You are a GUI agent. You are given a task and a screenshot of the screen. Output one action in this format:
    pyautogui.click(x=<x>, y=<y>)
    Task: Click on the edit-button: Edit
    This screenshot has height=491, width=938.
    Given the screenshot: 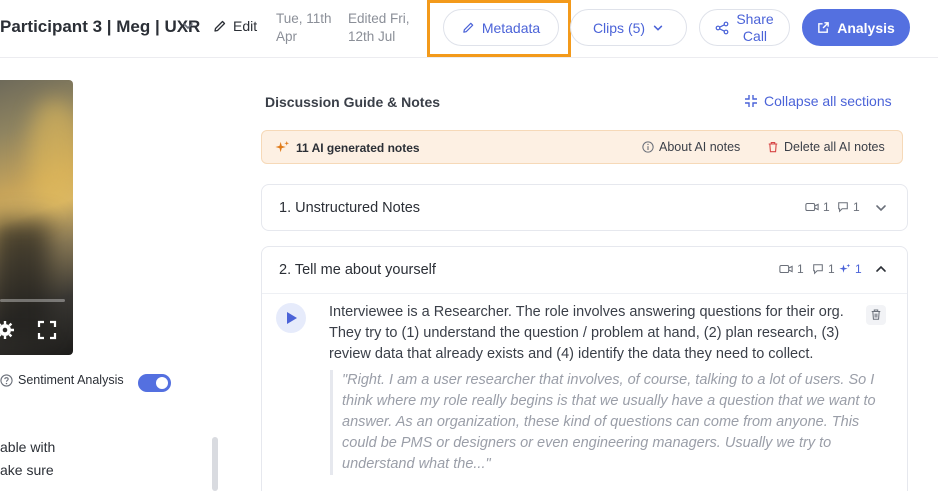 What is the action you would take?
    pyautogui.click(x=235, y=26)
    